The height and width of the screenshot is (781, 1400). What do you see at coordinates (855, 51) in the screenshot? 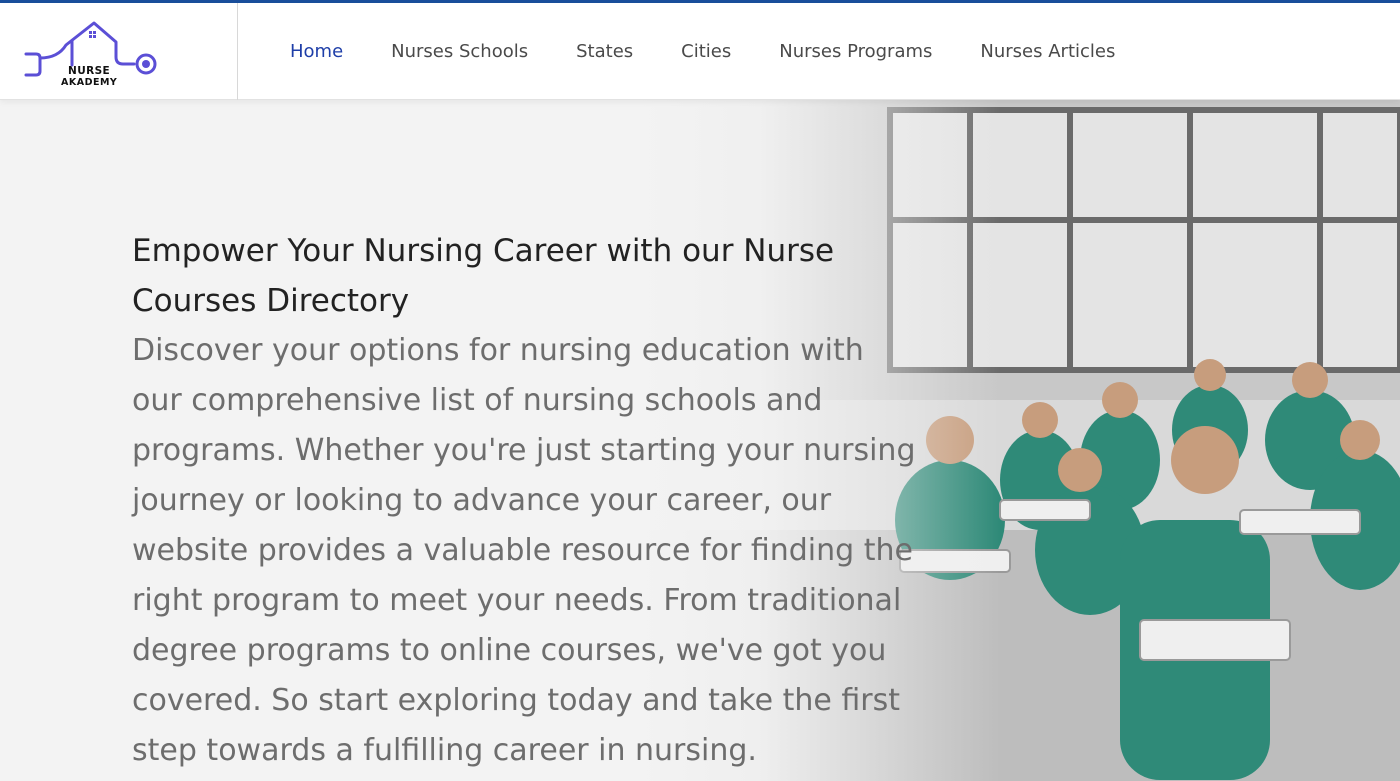
I see `nav-nurses-programs: Nurses Programs` at bounding box center [855, 51].